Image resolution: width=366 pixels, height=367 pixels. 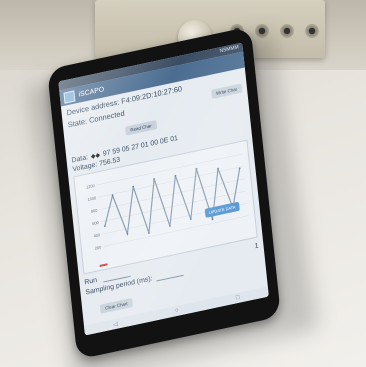 What do you see at coordinates (95, 210) in the screenshot?
I see `y-tick-label: 800` at bounding box center [95, 210].